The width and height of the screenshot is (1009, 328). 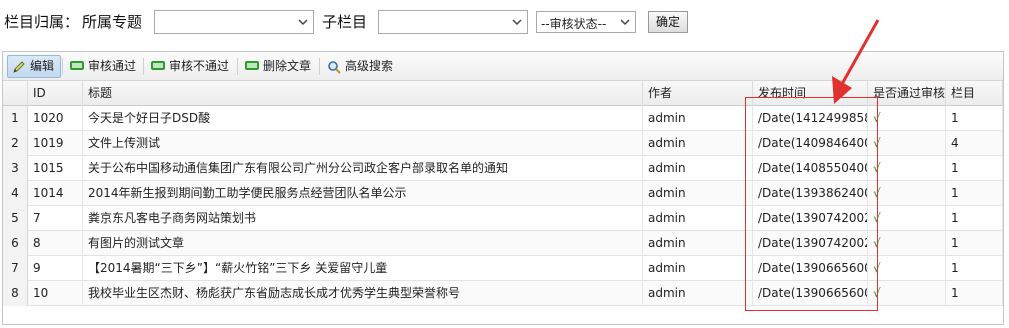 I want to click on edit-button: 编辑, so click(x=34, y=66).